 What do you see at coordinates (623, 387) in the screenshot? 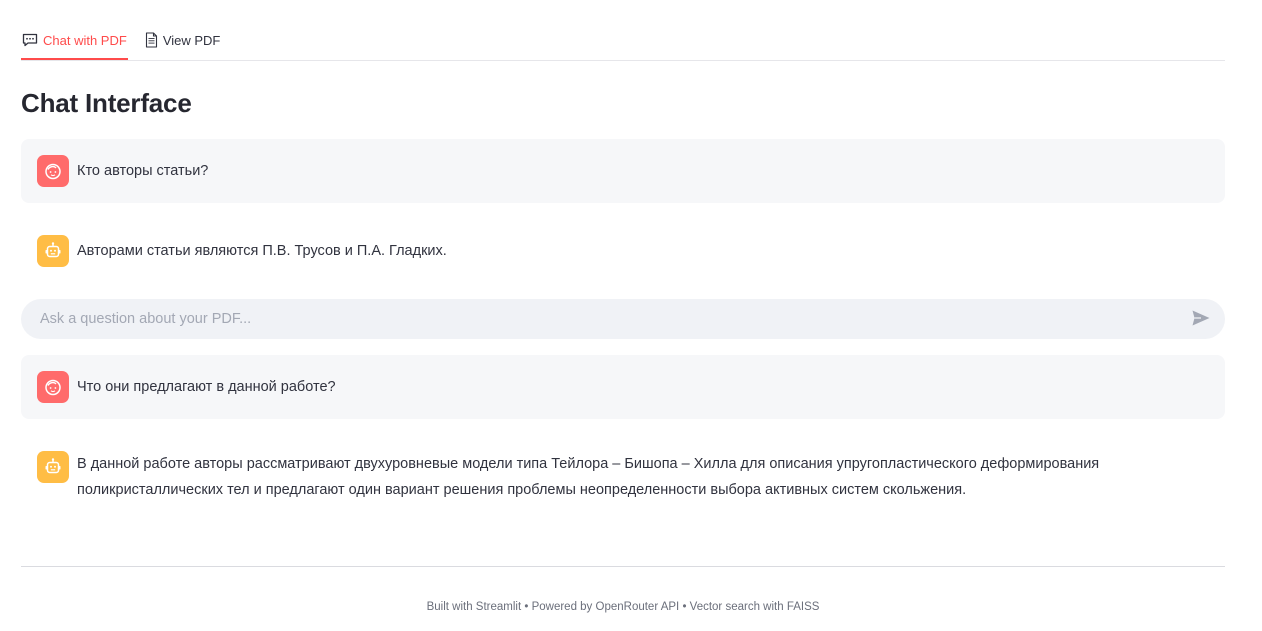
I see `chat-message-user: Что они предлагают в данной работе?` at bounding box center [623, 387].